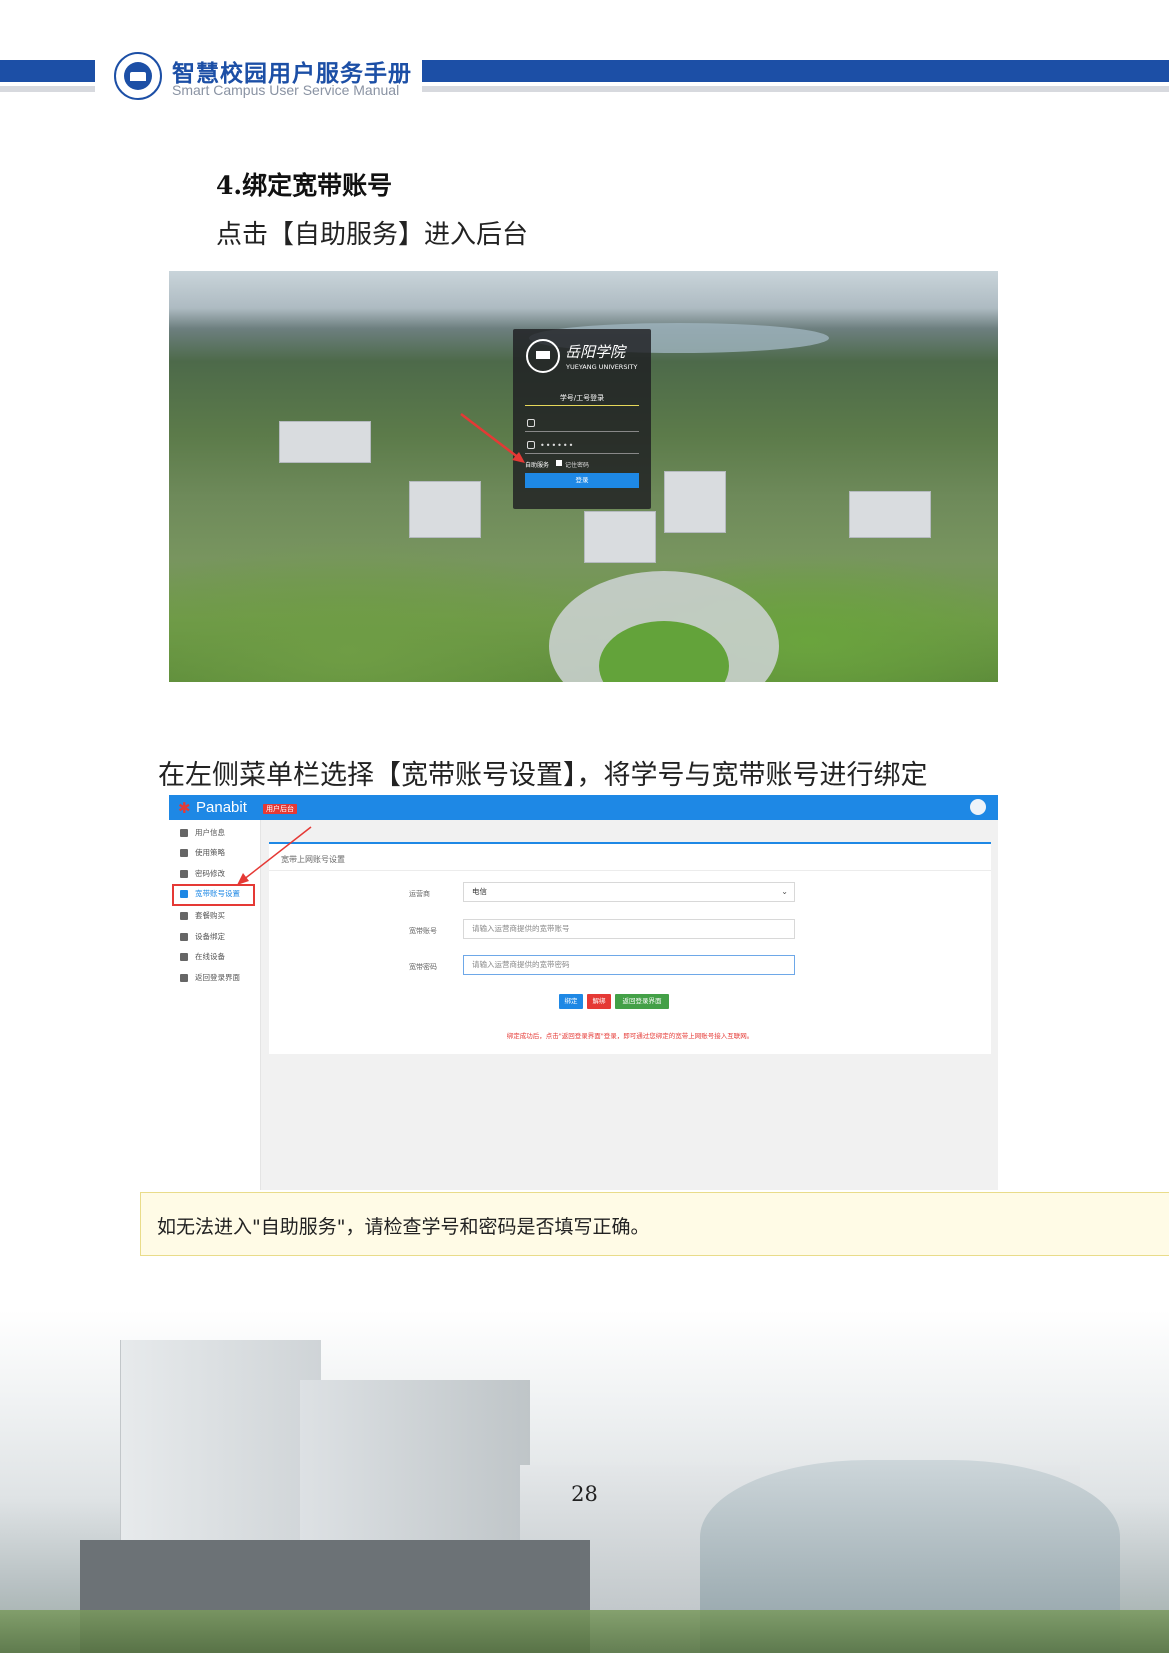  Describe the element at coordinates (403, 1227) in the screenshot. I see `tip-text: 如无法进入"自助服务"，请检查学号和密码是否填写正确。` at that location.